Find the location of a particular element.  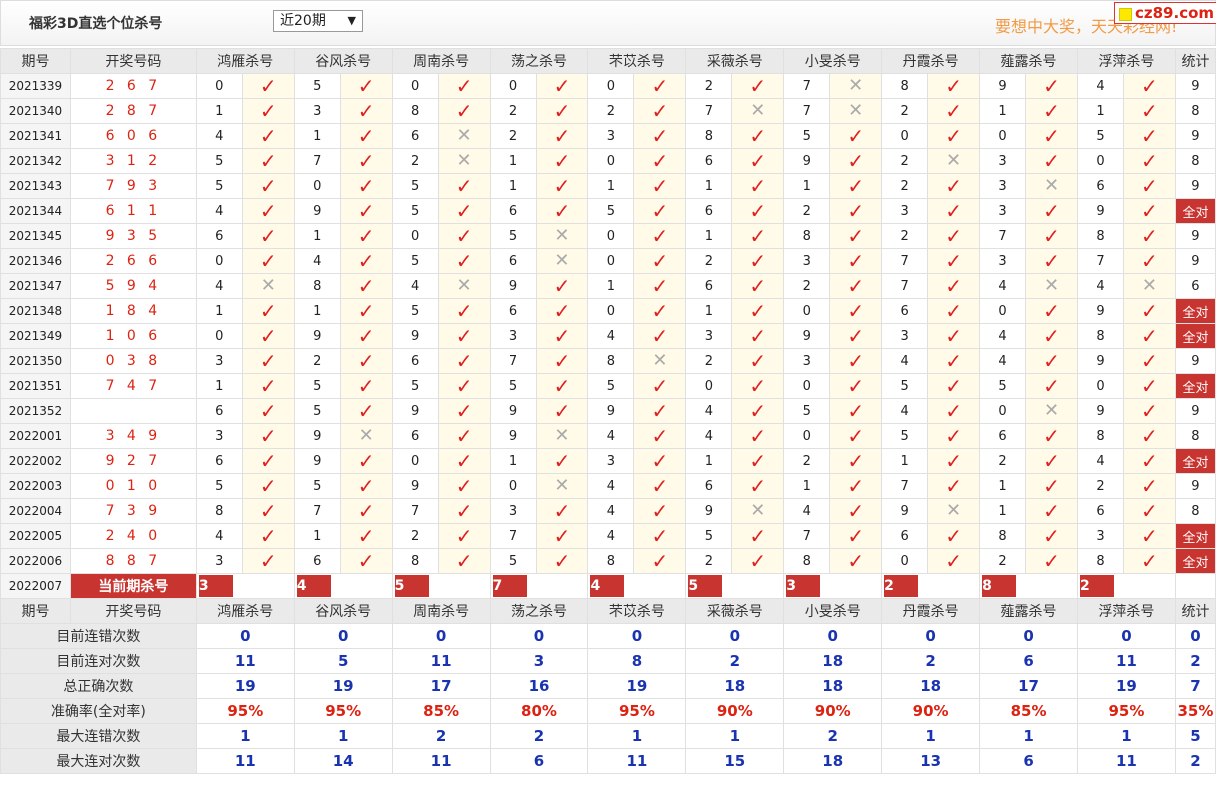

table-row: 2021341 6 0 6 4 ✓ 1 ✓ 6 ✕ 2 ✓ 3 ✓ 8 ✓ 5 ✓ 0 ✓ 0 ✓ 5 ✓ 9 is located at coordinates (608, 136).